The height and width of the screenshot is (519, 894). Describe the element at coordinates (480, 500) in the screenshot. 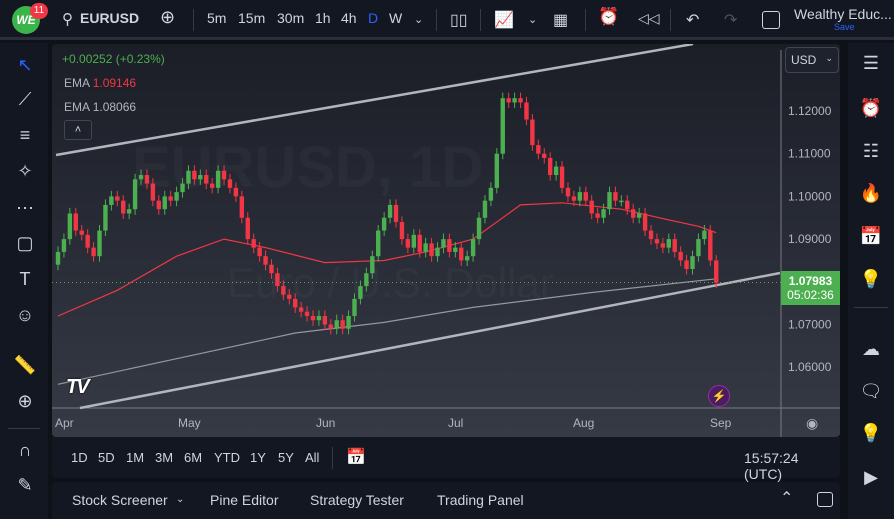

I see `tab-trading-panel: Trading Panel` at that location.